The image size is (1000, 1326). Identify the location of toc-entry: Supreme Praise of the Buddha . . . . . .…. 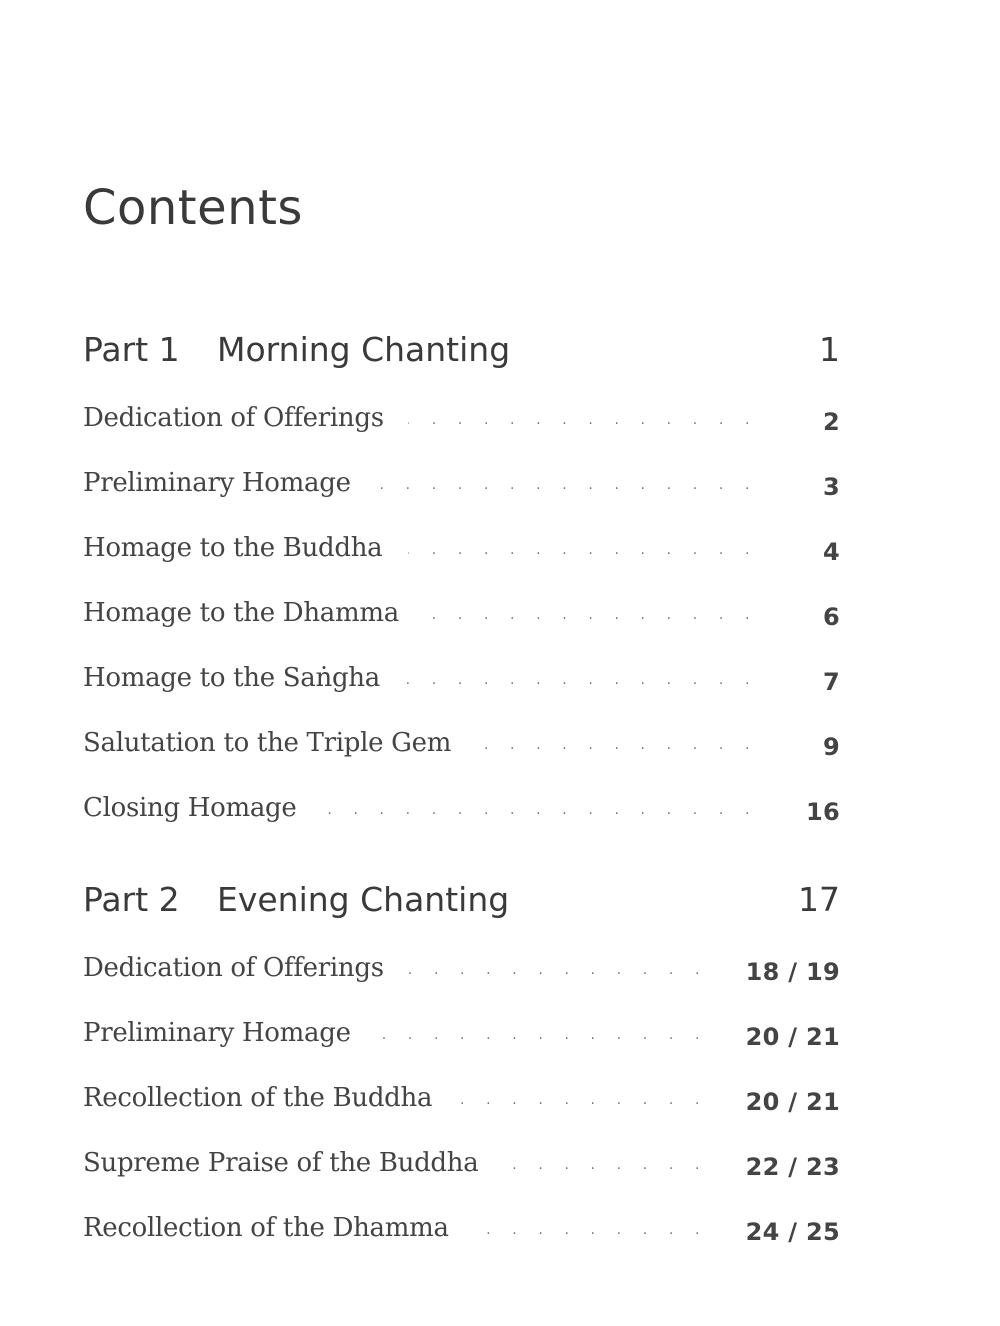
(461, 1165).